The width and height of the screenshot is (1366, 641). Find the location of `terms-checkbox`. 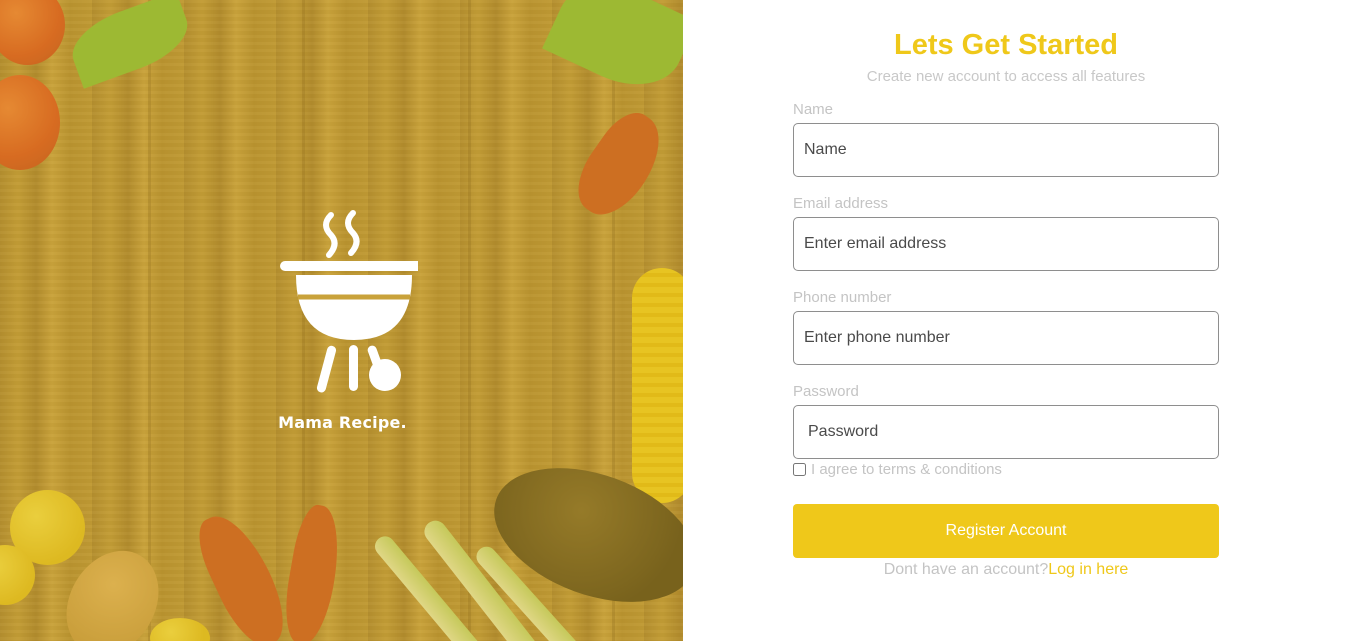

terms-checkbox is located at coordinates (799, 469).